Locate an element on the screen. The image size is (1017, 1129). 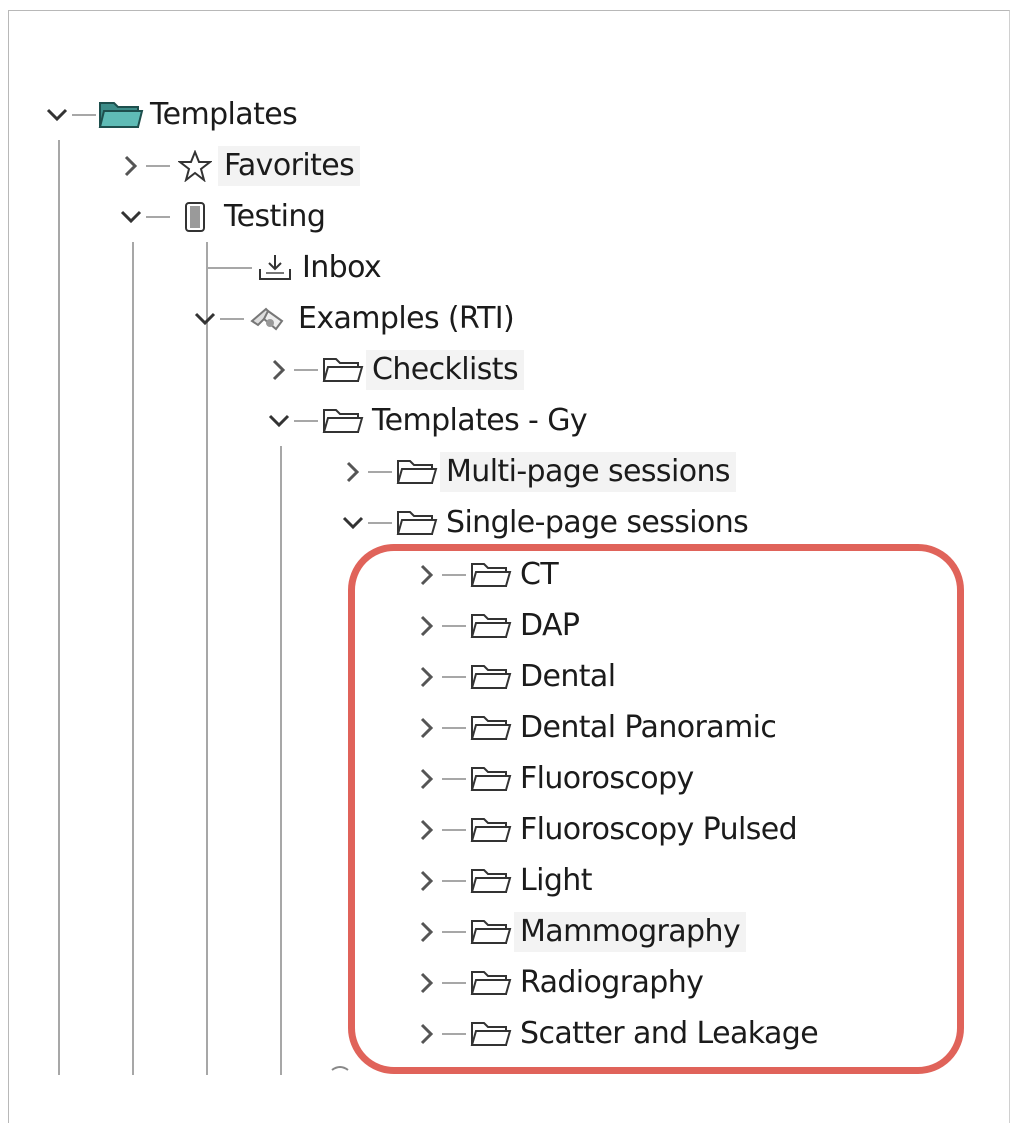
tree-node-mammography: Mammography is located at coordinates (579, 932).